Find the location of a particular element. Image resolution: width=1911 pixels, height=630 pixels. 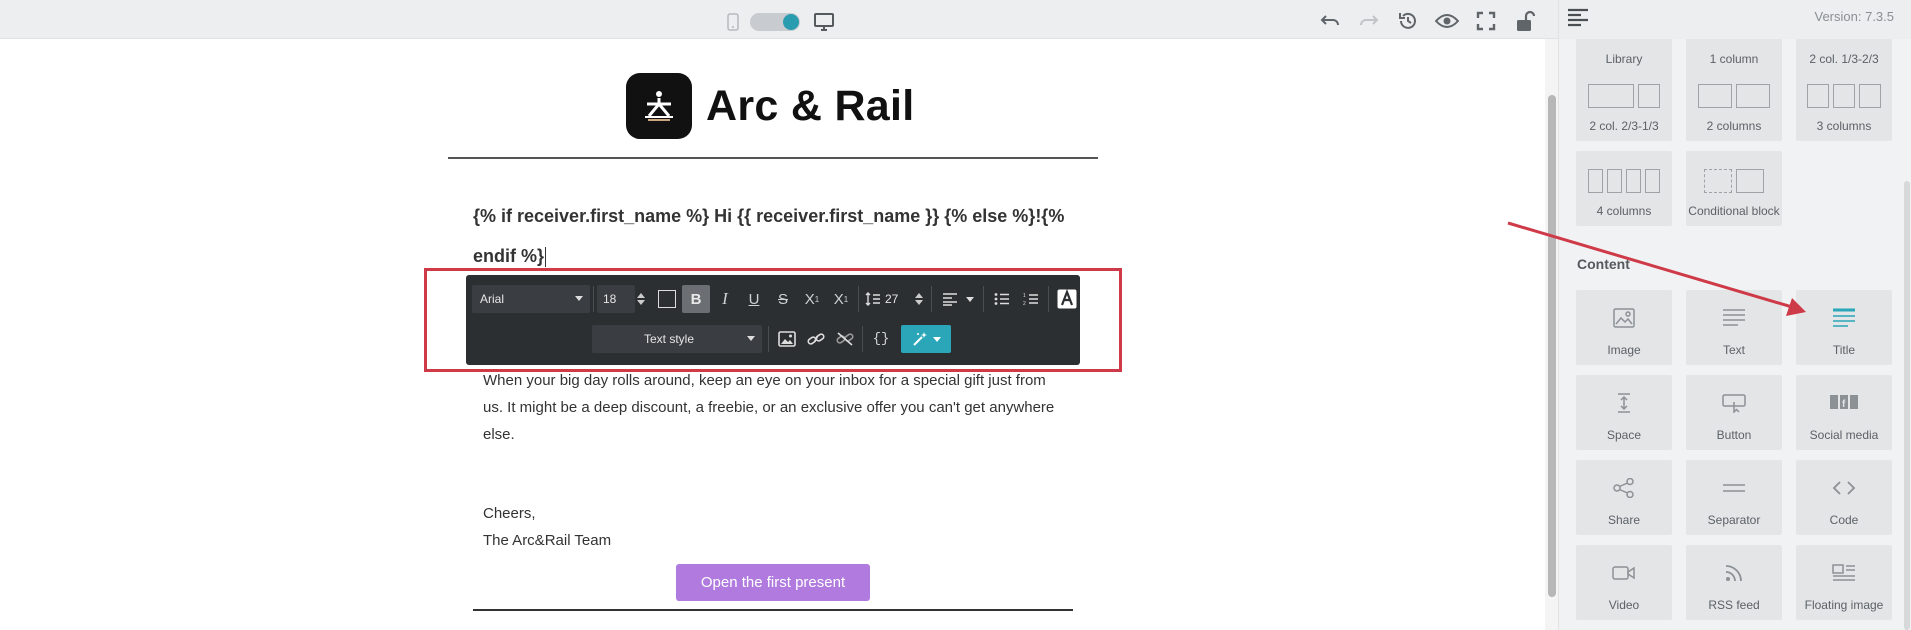

bullet-list-icon is located at coordinates (1002, 299).